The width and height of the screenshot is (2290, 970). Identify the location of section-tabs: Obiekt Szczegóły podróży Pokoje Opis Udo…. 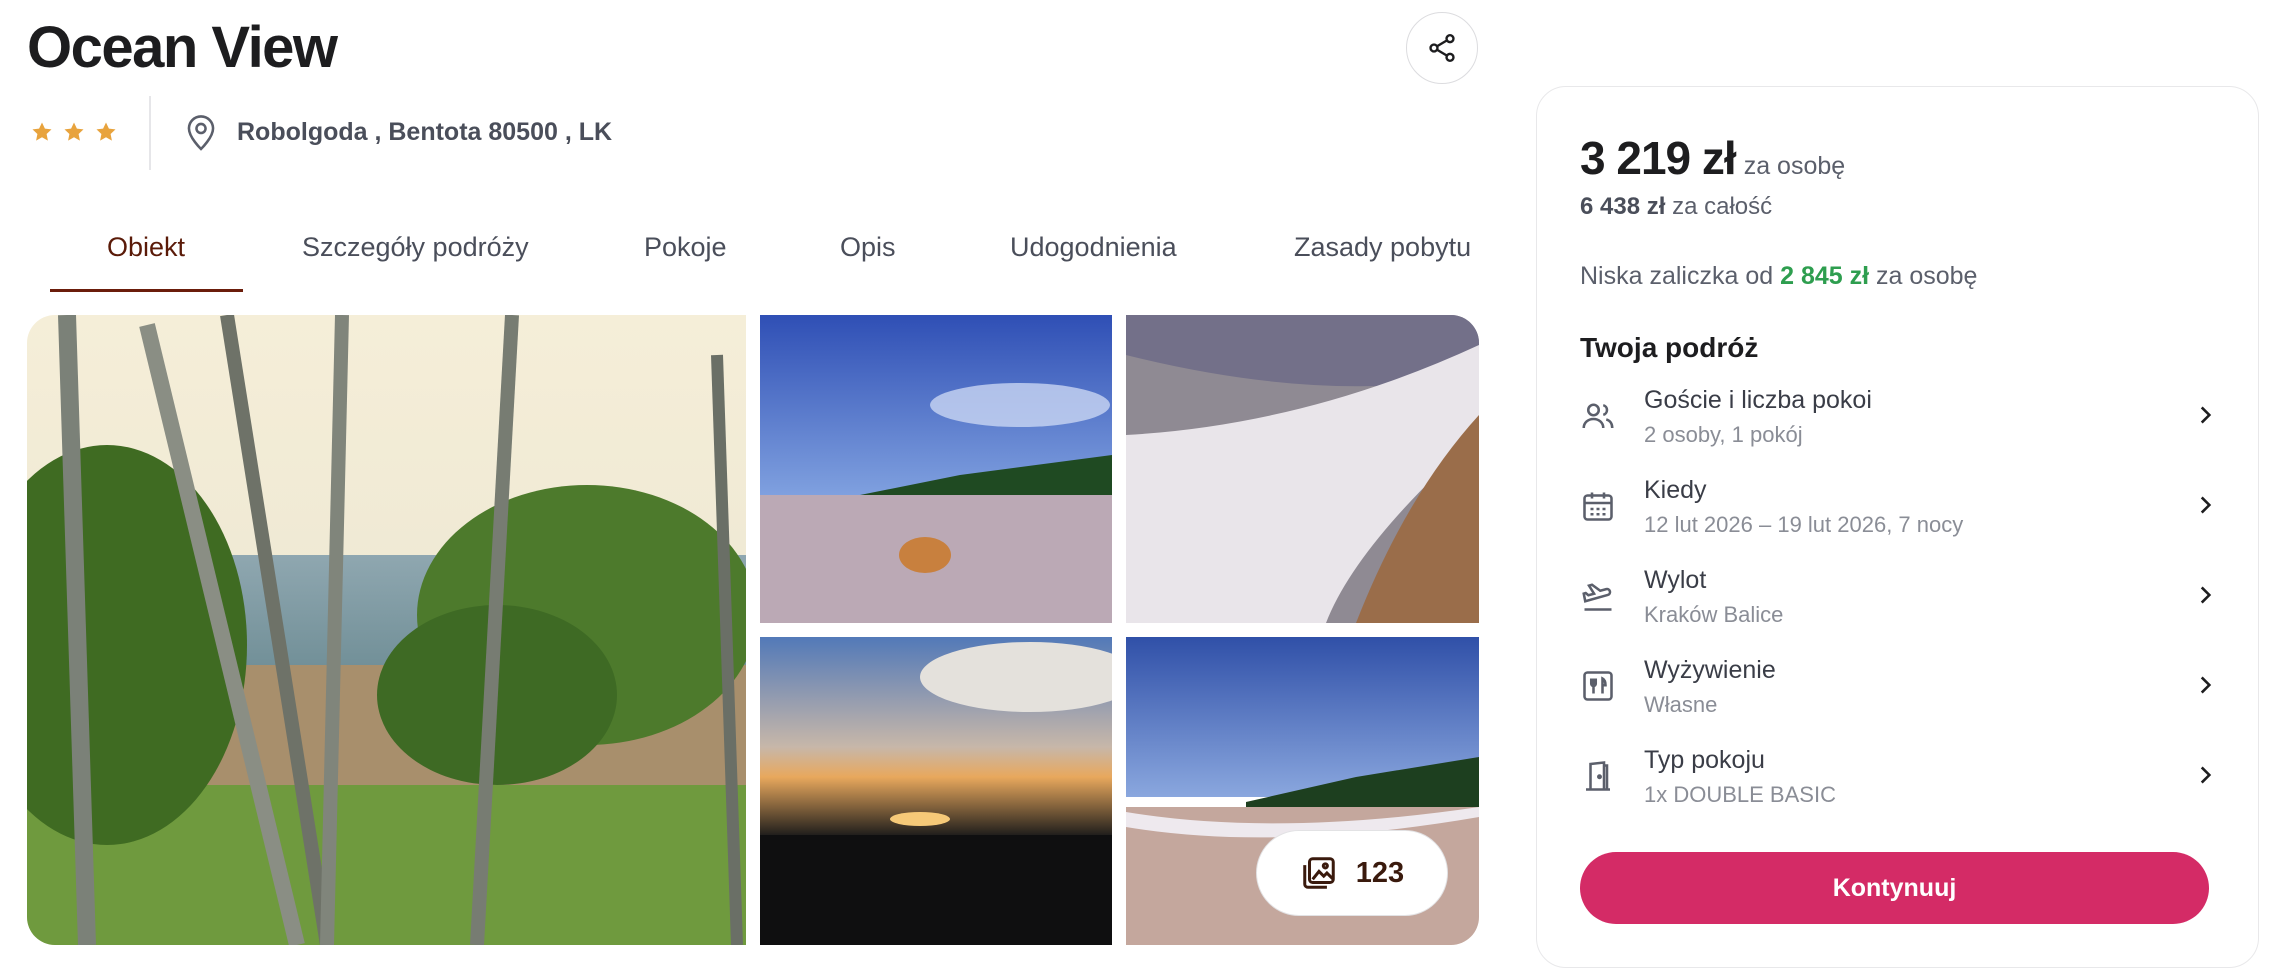
(765, 254).